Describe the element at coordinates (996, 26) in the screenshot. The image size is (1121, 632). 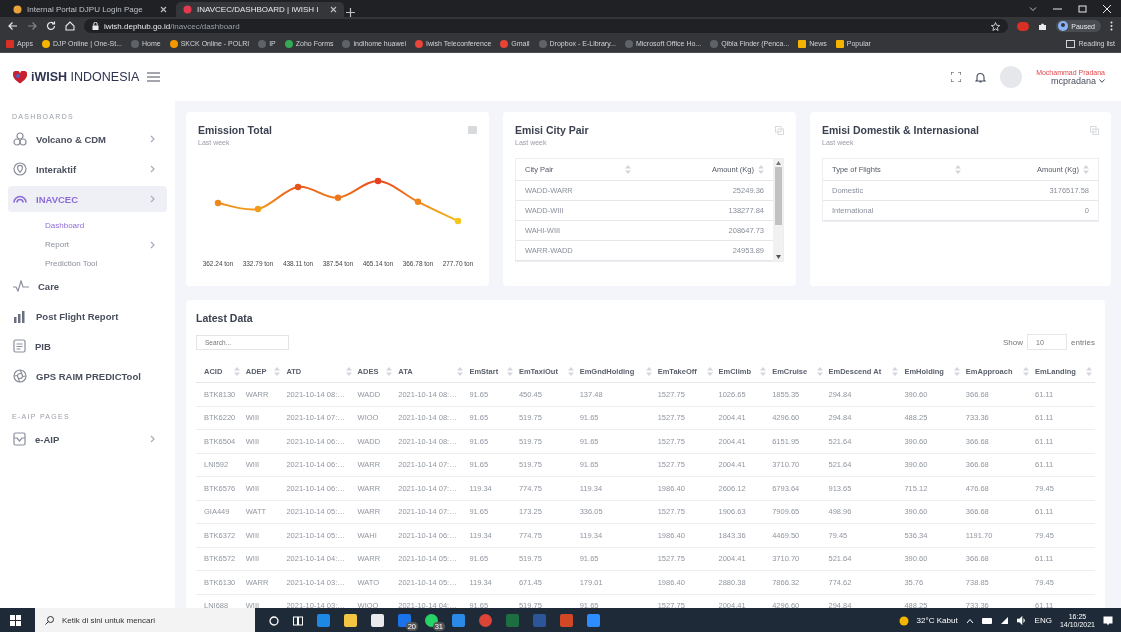
I see `star-icon` at that location.